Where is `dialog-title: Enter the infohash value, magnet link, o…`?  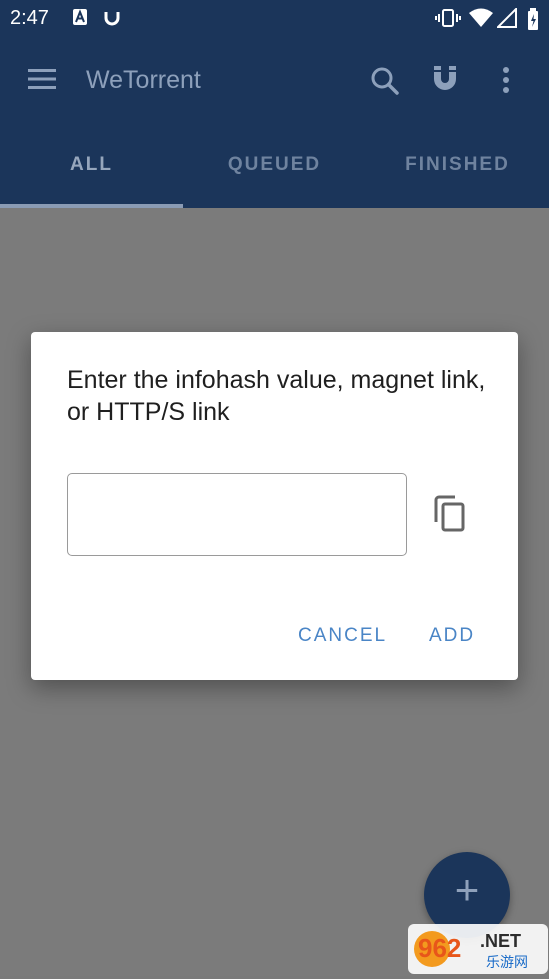 dialog-title: Enter the infohash value, magnet link, o… is located at coordinates (276, 396).